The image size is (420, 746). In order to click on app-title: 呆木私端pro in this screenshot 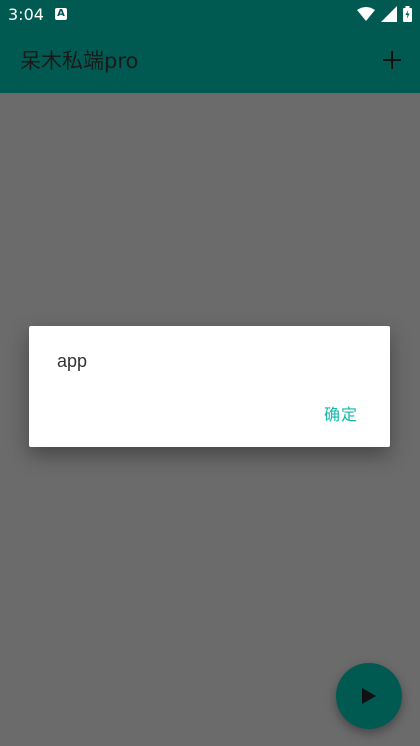, I will do `click(79, 61)`.